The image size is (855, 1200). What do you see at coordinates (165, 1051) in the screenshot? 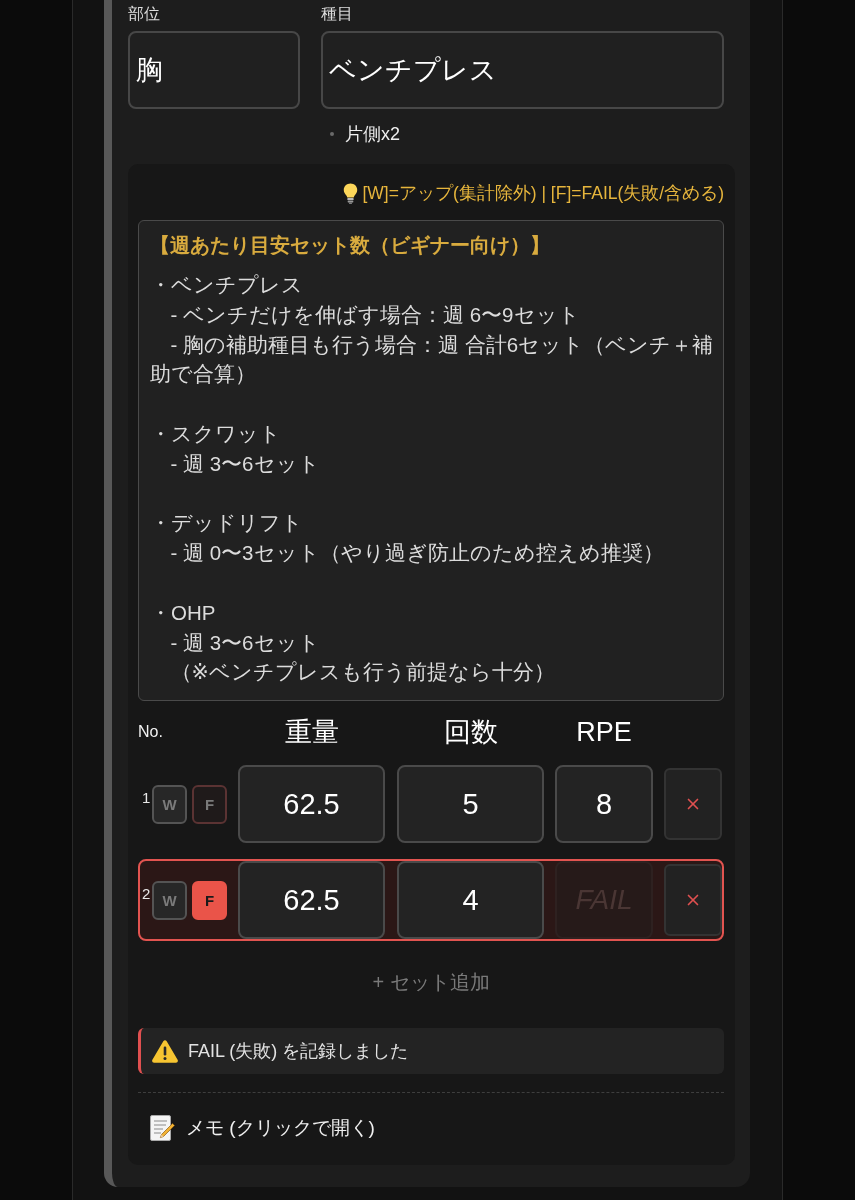
I see `warning-icon` at bounding box center [165, 1051].